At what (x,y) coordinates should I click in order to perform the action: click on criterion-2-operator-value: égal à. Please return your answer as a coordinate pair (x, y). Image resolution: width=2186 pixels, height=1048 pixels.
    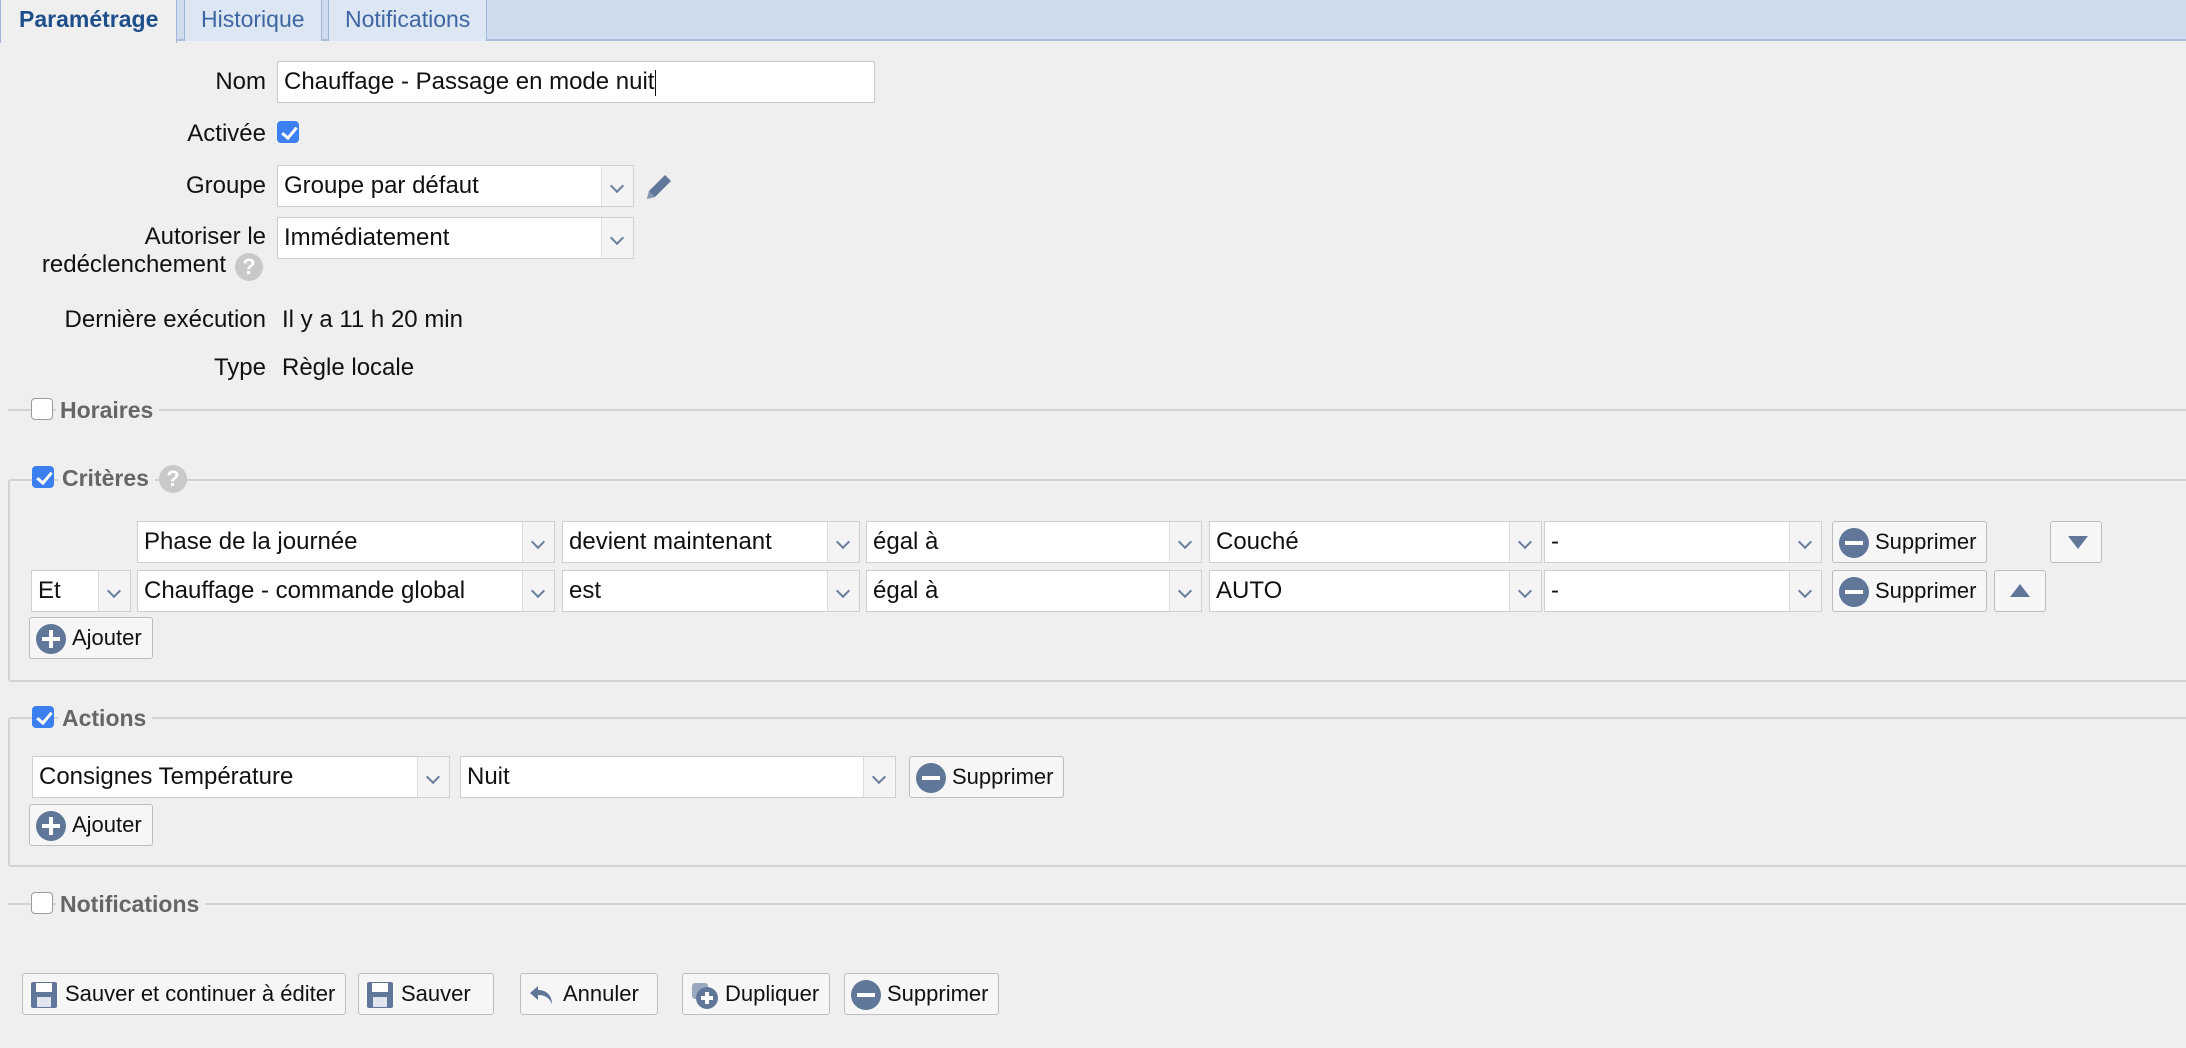
    Looking at the image, I should click on (906, 590).